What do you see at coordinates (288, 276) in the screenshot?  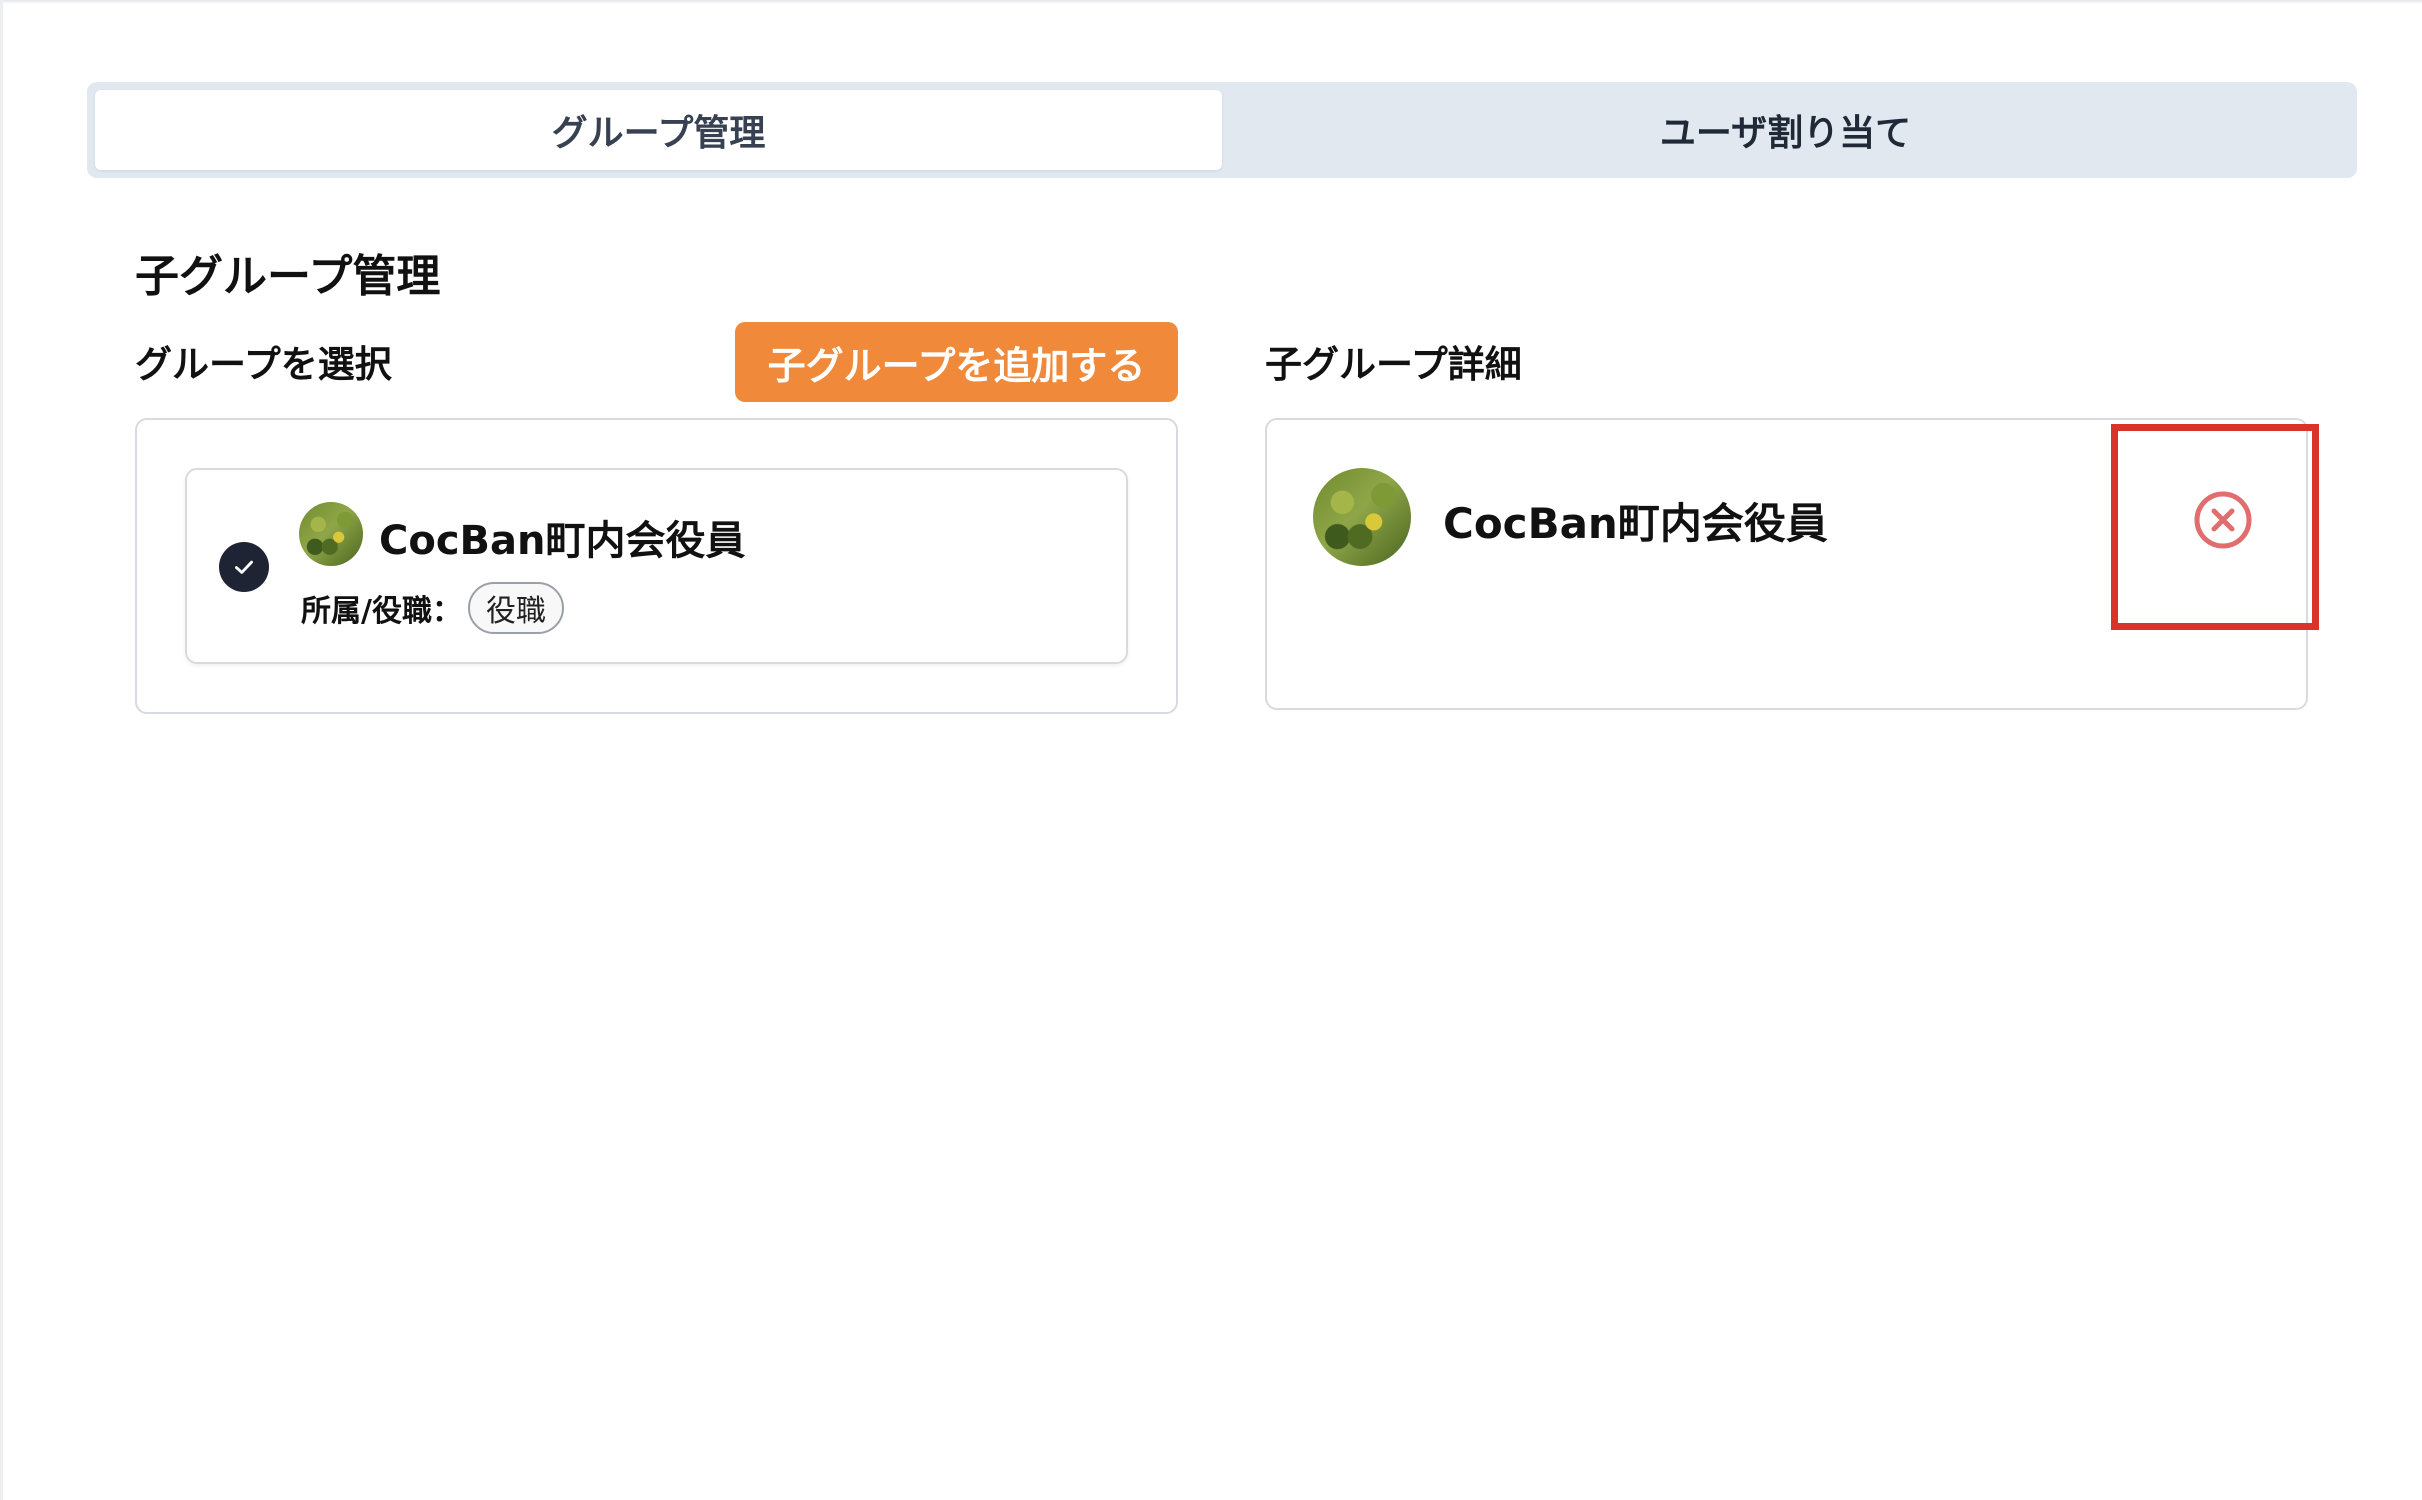 I see `section-title: 子グループ管理` at bounding box center [288, 276].